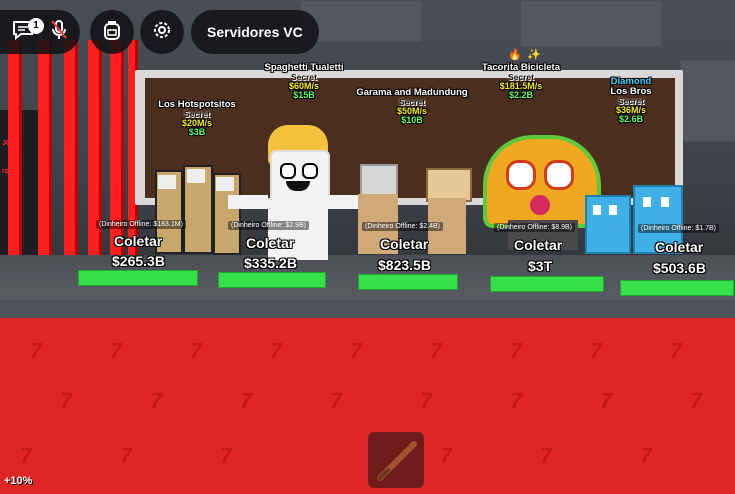  I want to click on brainrot-price: $15B, so click(304, 95).